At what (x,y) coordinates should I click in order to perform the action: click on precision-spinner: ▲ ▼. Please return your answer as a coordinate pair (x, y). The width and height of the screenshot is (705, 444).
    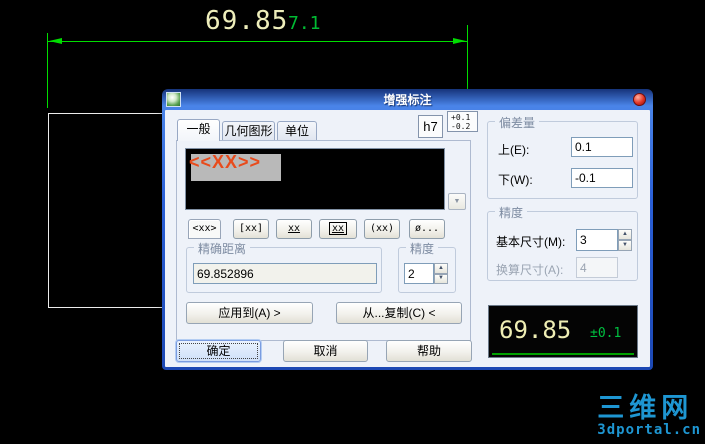
    Looking at the image, I should click on (441, 273).